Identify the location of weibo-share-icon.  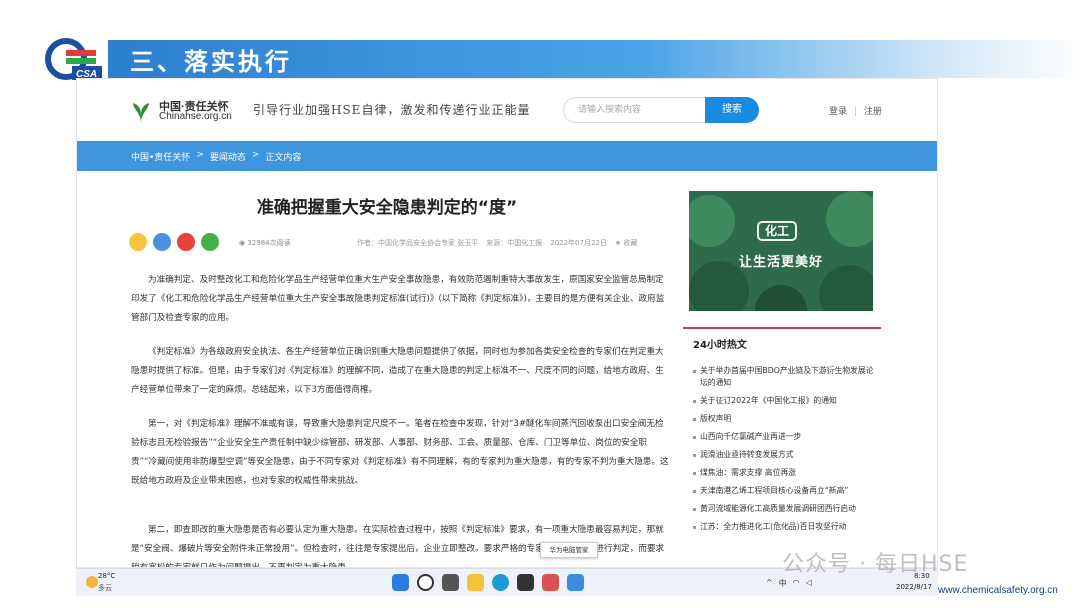
(186, 242).